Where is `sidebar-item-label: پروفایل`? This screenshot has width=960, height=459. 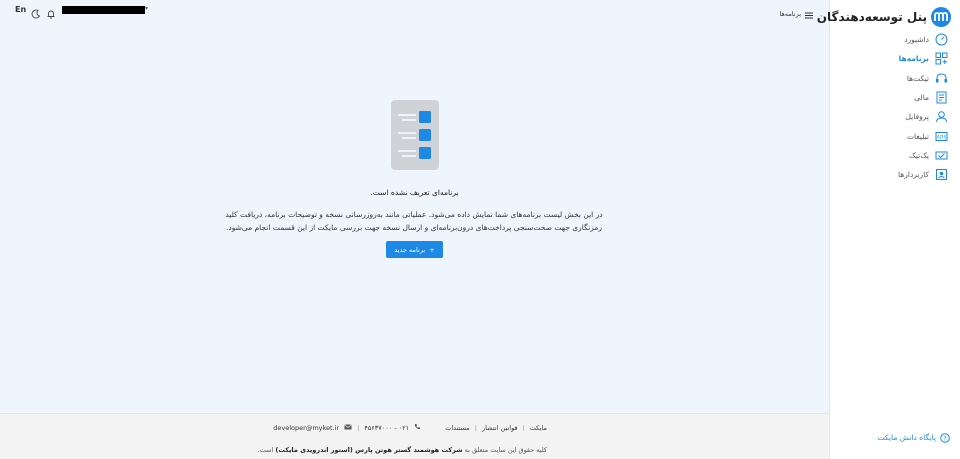
sidebar-item-label: پروفایل is located at coordinates (917, 117).